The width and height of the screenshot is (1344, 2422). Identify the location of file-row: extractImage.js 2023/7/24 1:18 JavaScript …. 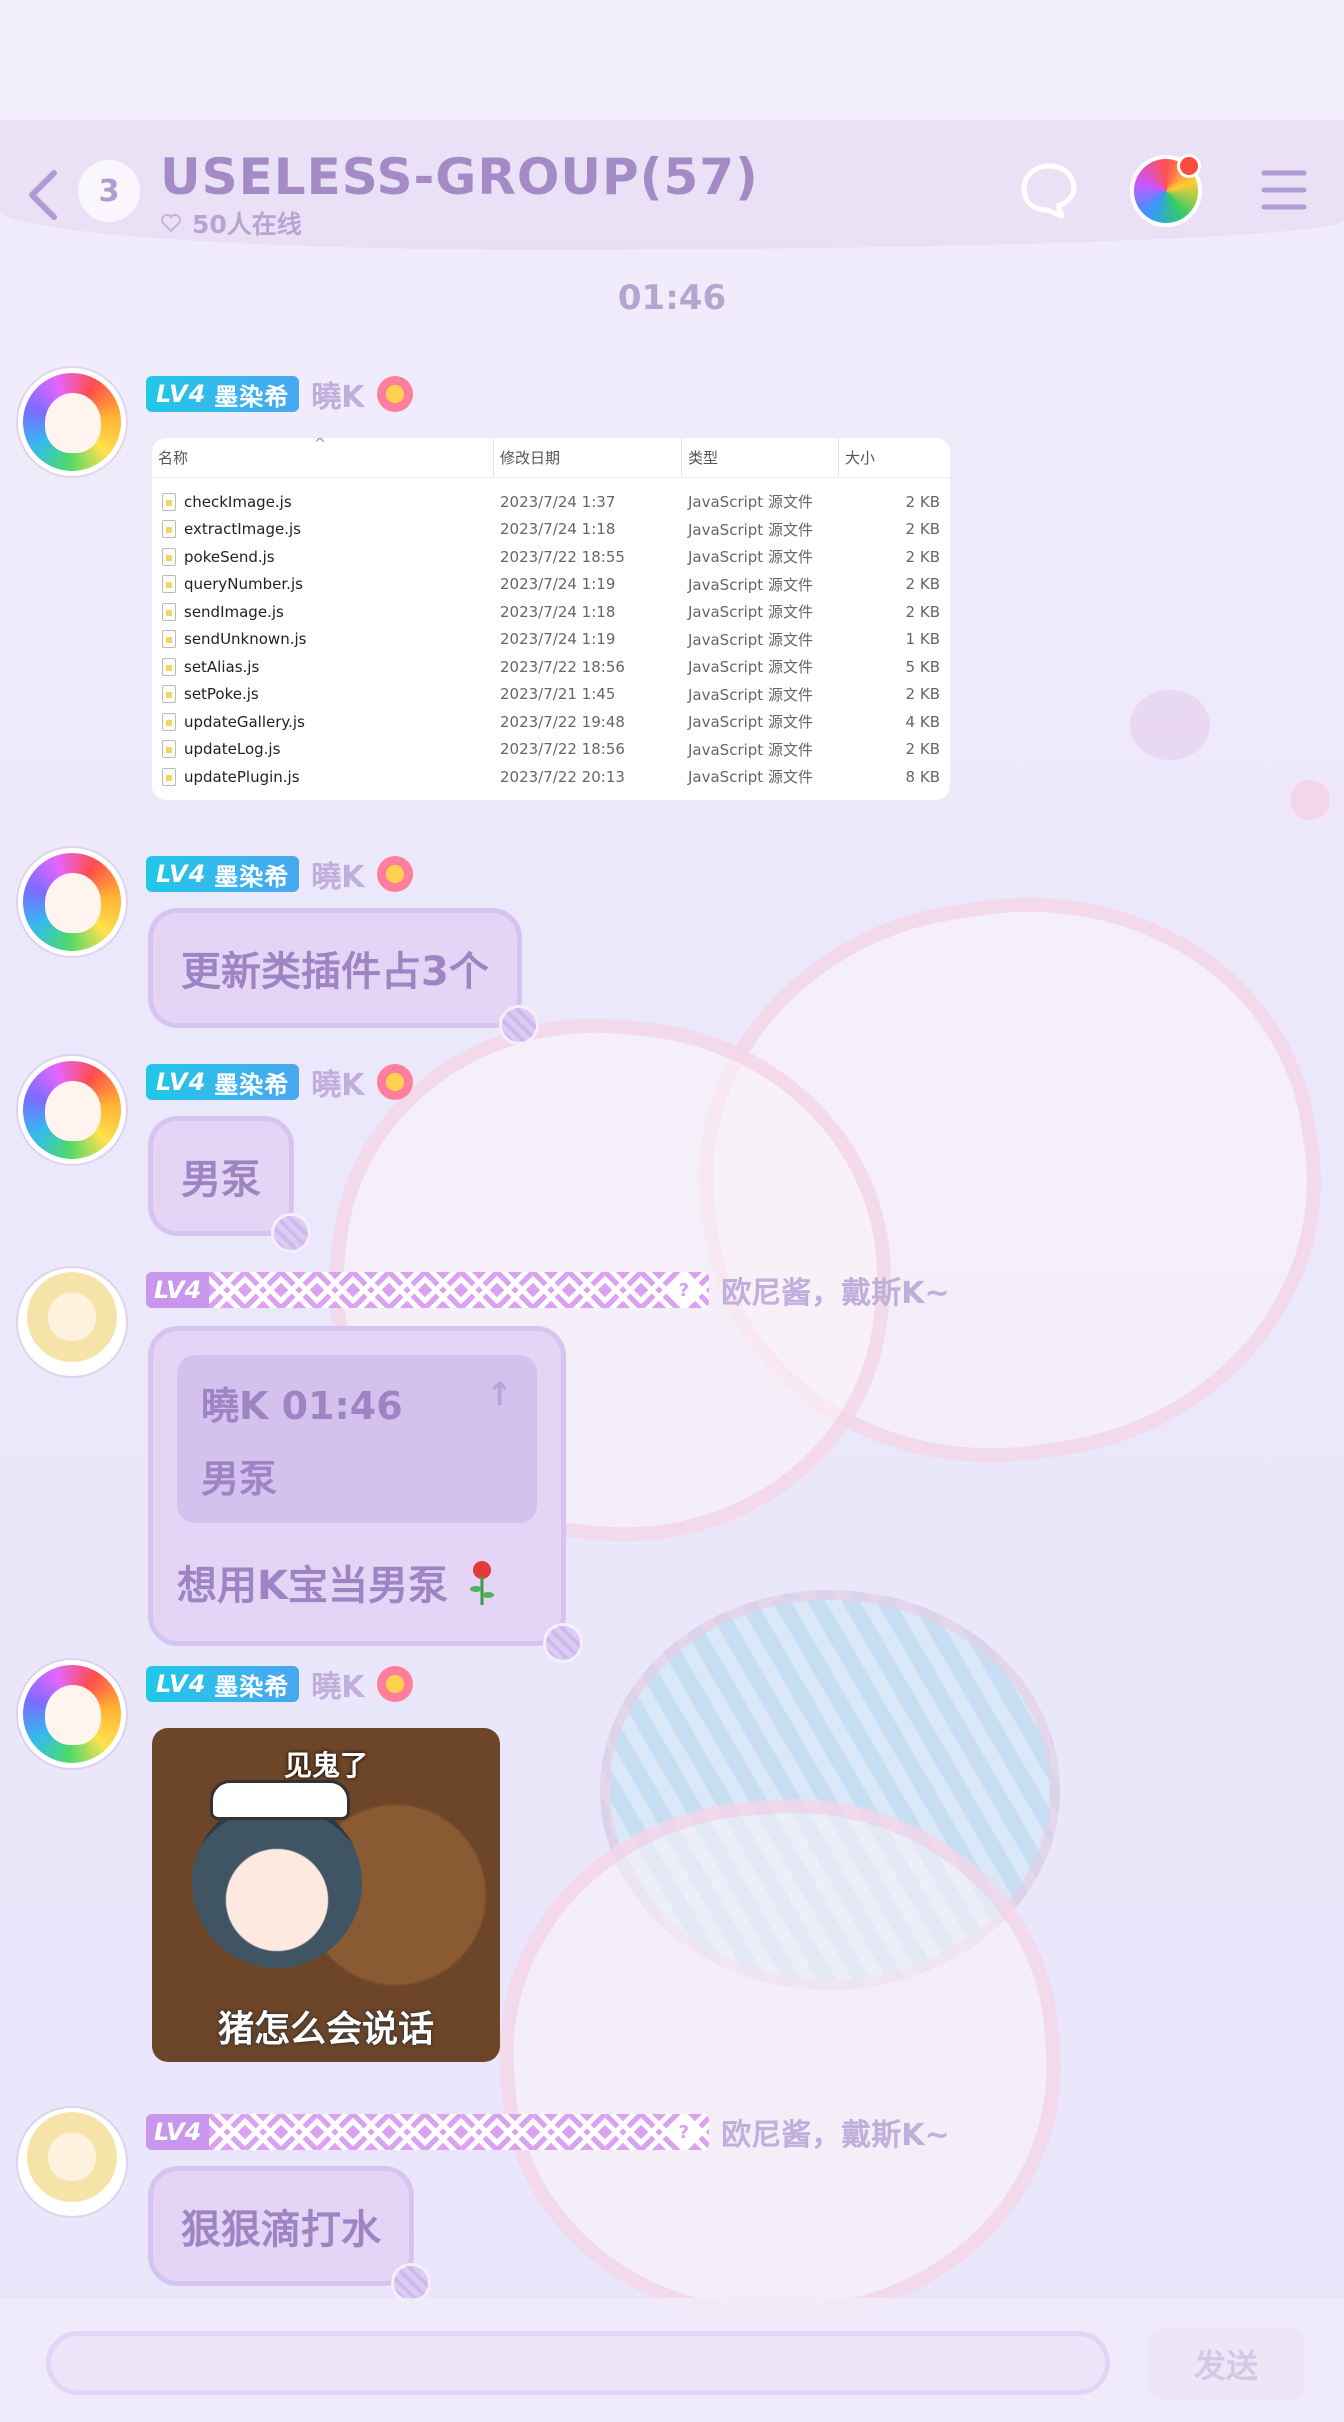
(551, 530).